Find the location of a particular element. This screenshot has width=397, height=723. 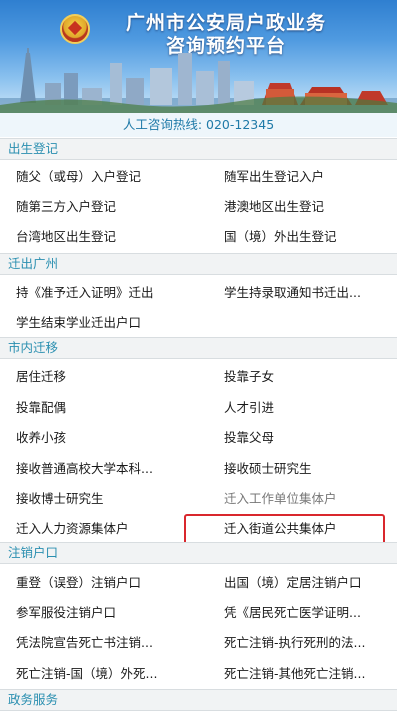

menu-item: 迁入工作单位集体户 is located at coordinates (306, 499).